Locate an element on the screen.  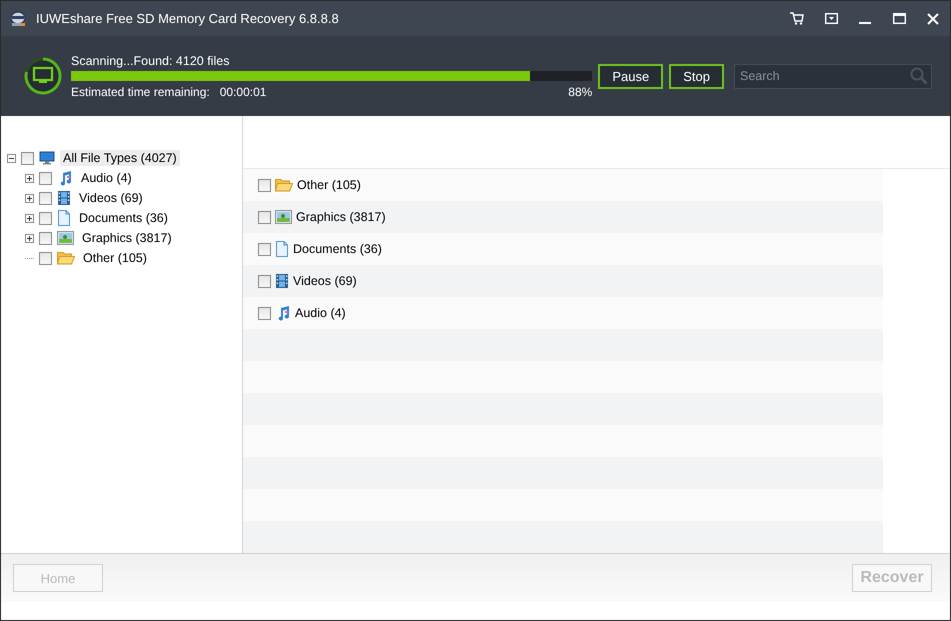
tree-item: Other (105) is located at coordinates (115, 258).